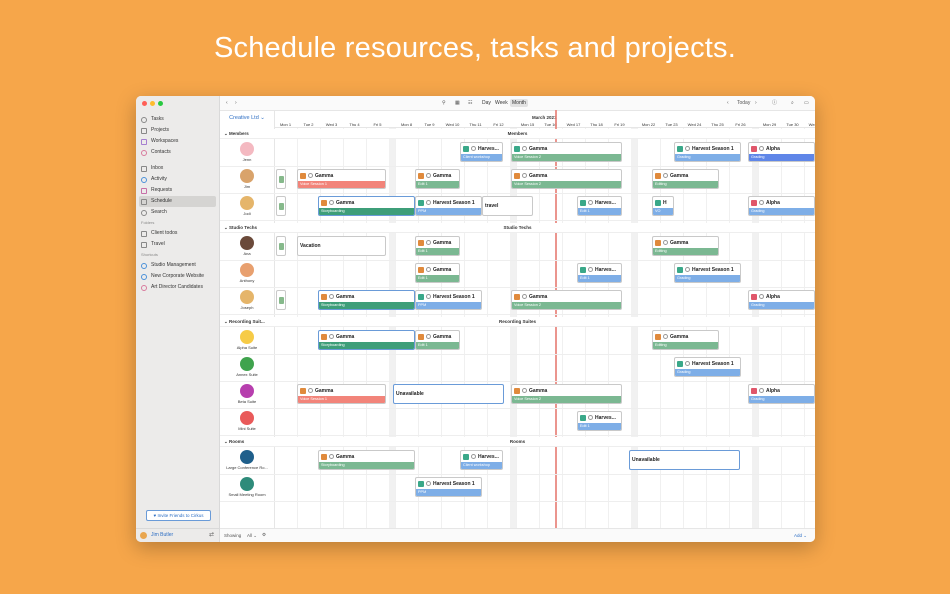 This screenshot has width=950, height=594. What do you see at coordinates (685, 179) in the screenshot?
I see `task-gamma: Gamma Editing` at bounding box center [685, 179].